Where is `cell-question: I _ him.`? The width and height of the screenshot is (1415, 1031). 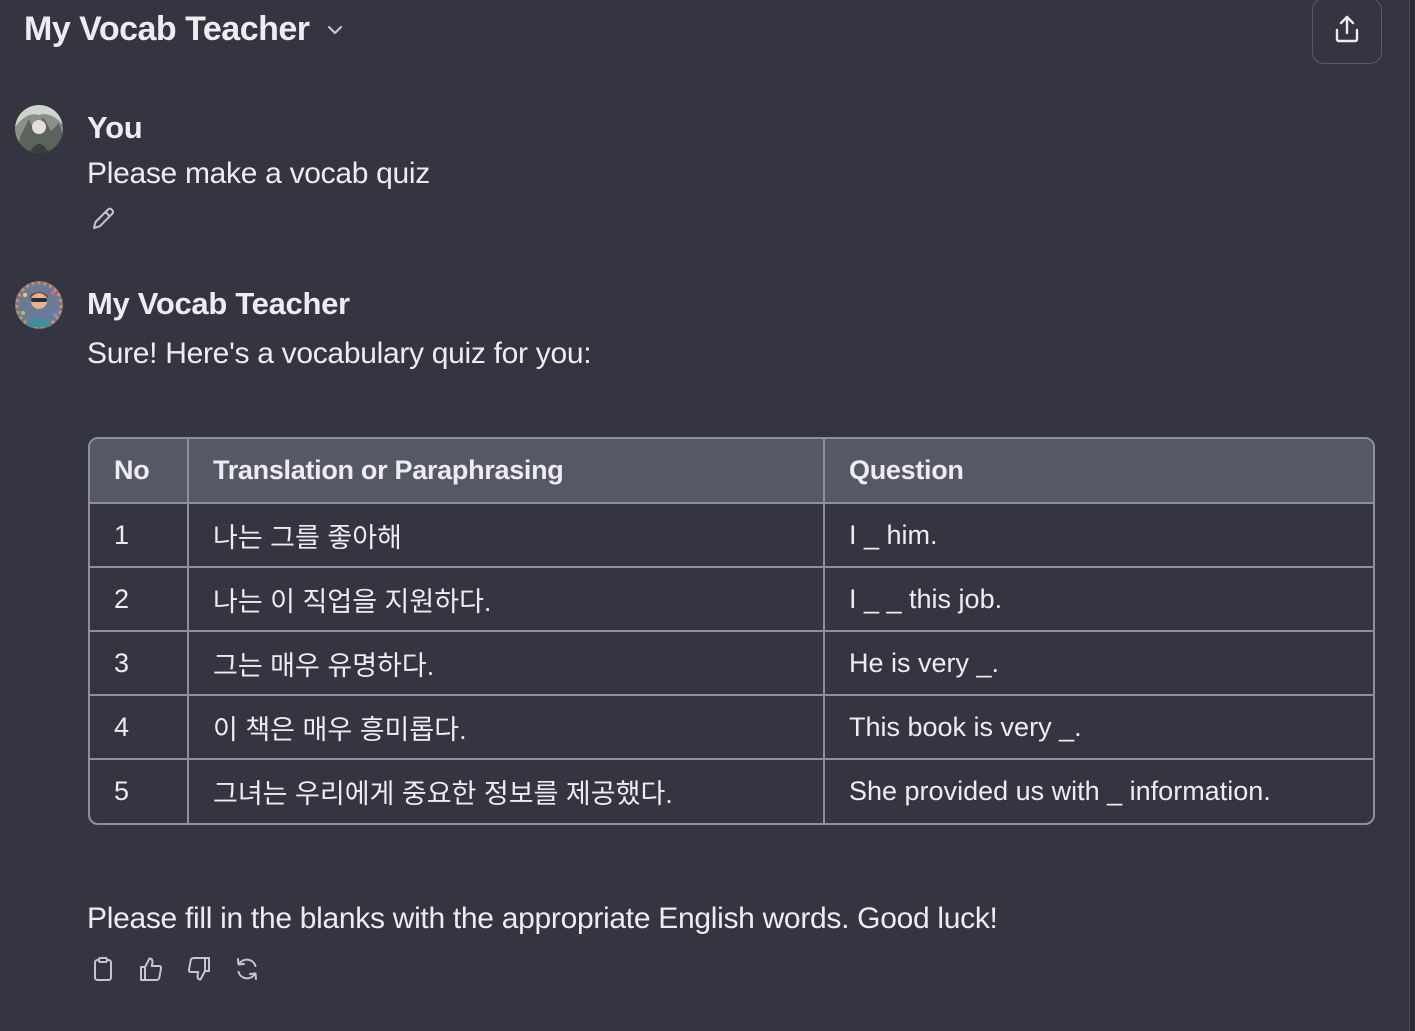 cell-question: I _ him. is located at coordinates (1098, 535).